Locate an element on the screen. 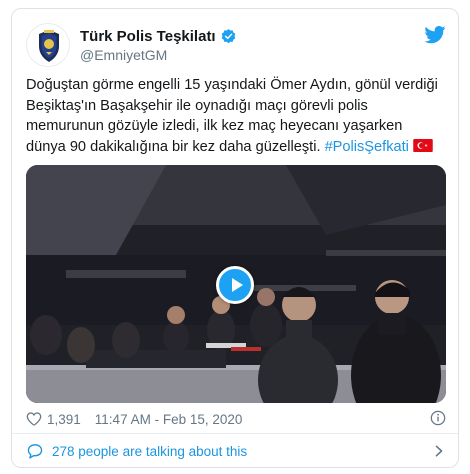  play-button is located at coordinates (235, 285).